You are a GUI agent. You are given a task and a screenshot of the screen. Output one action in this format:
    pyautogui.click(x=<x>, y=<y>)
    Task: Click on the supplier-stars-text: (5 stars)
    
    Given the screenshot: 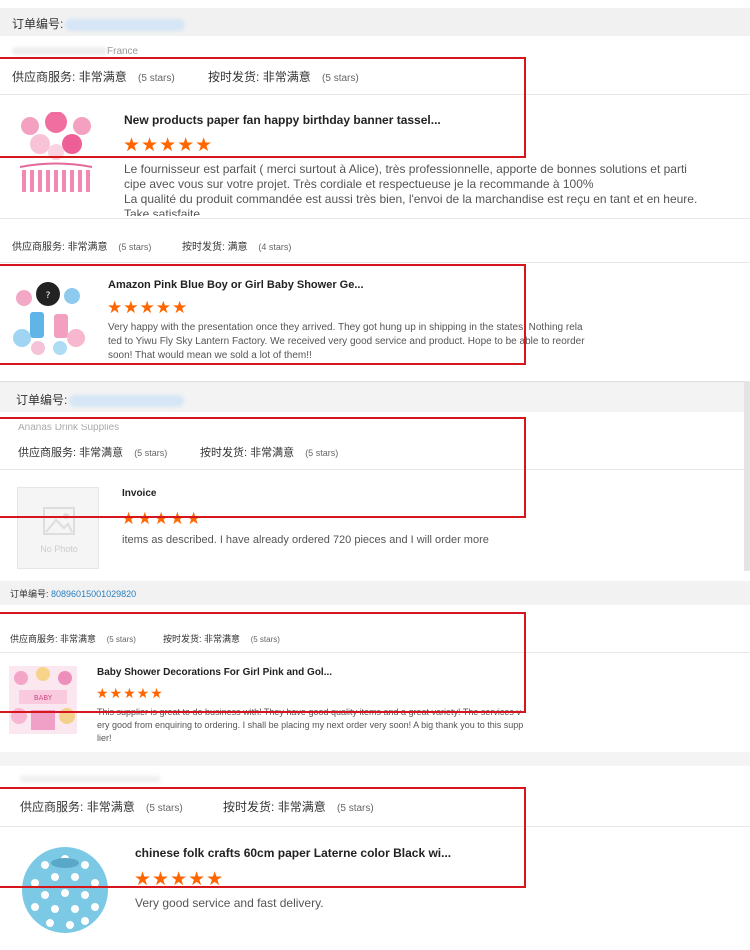 What is the action you would take?
    pyautogui.click(x=135, y=247)
    